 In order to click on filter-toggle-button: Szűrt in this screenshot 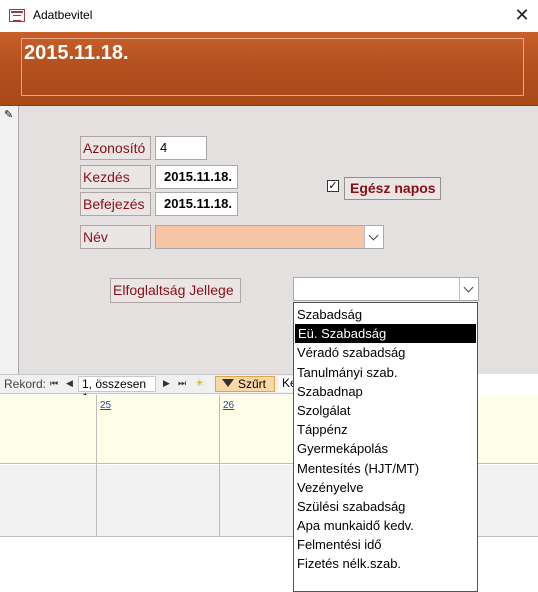, I will do `click(245, 384)`.